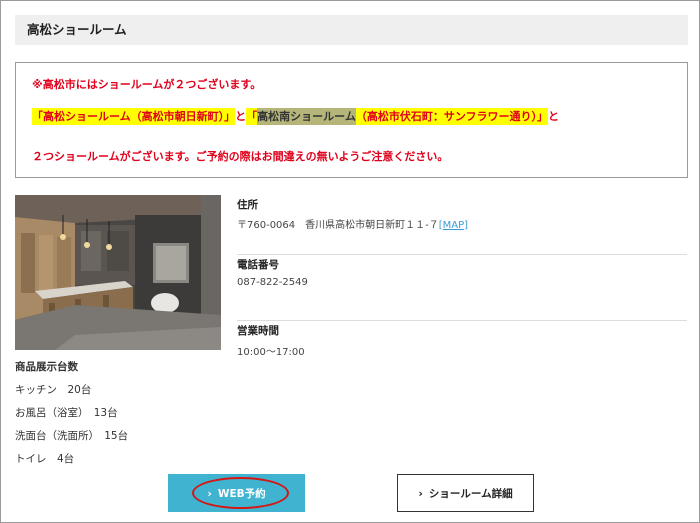 This screenshot has height=523, width=700. Describe the element at coordinates (258, 265) in the screenshot. I see `phone-label: 電話番号` at that location.